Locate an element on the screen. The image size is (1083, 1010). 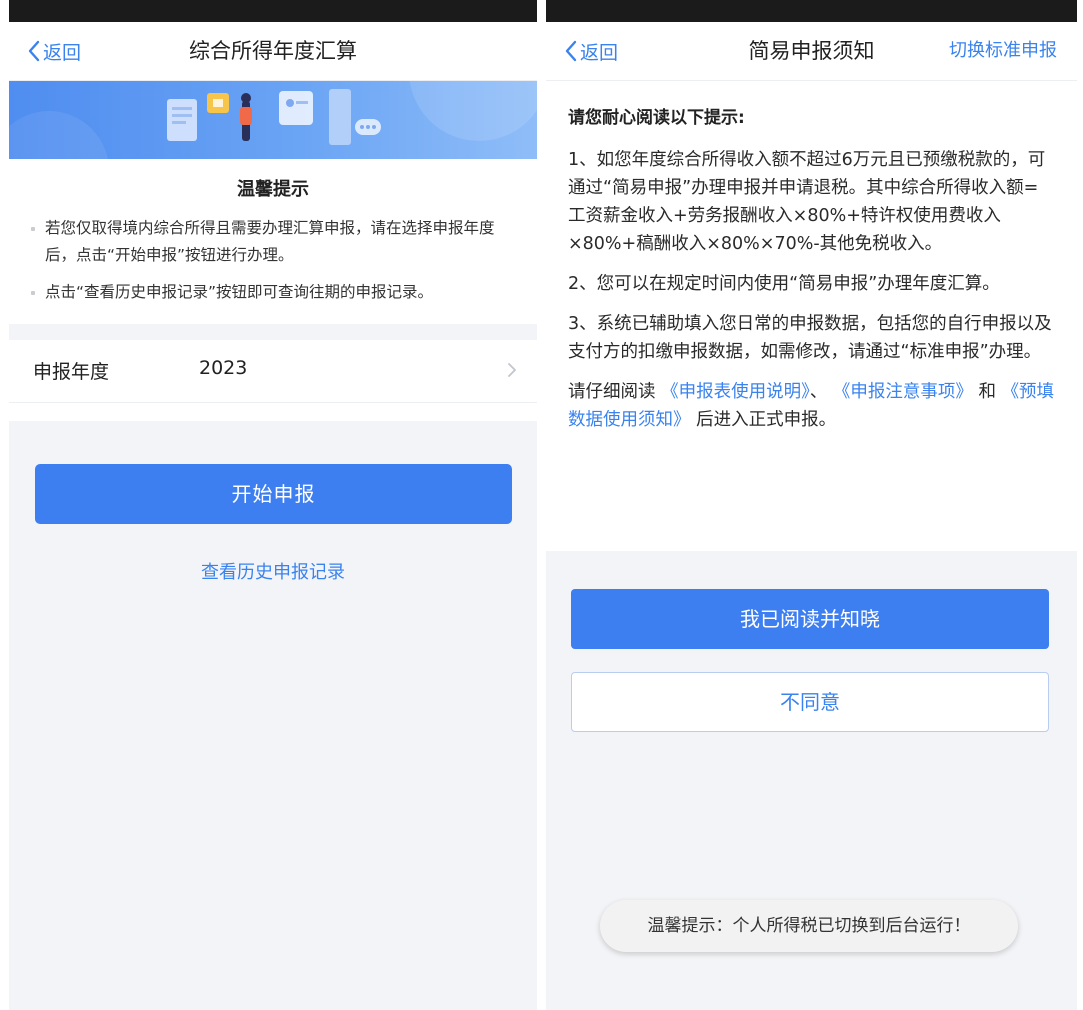
agree-button: 我已阅读并知晓 is located at coordinates (810, 619).